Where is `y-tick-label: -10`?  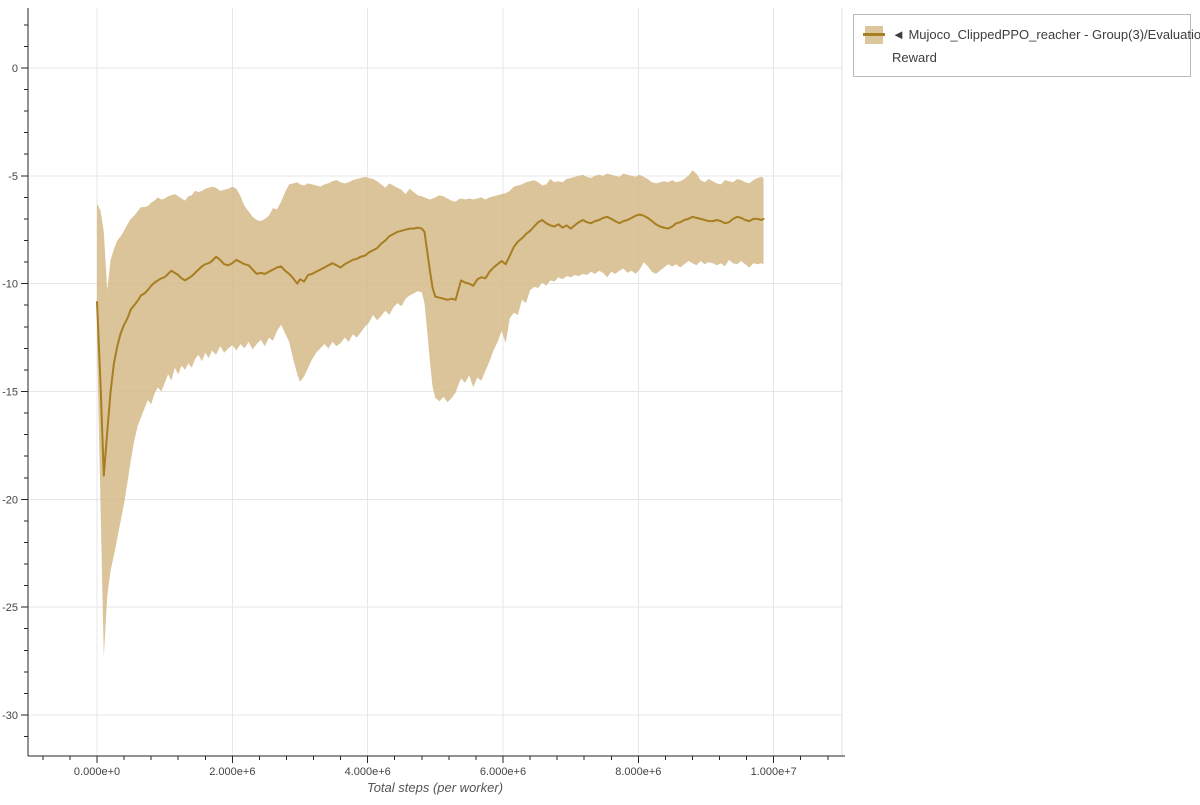 y-tick-label: -10 is located at coordinates (10, 285).